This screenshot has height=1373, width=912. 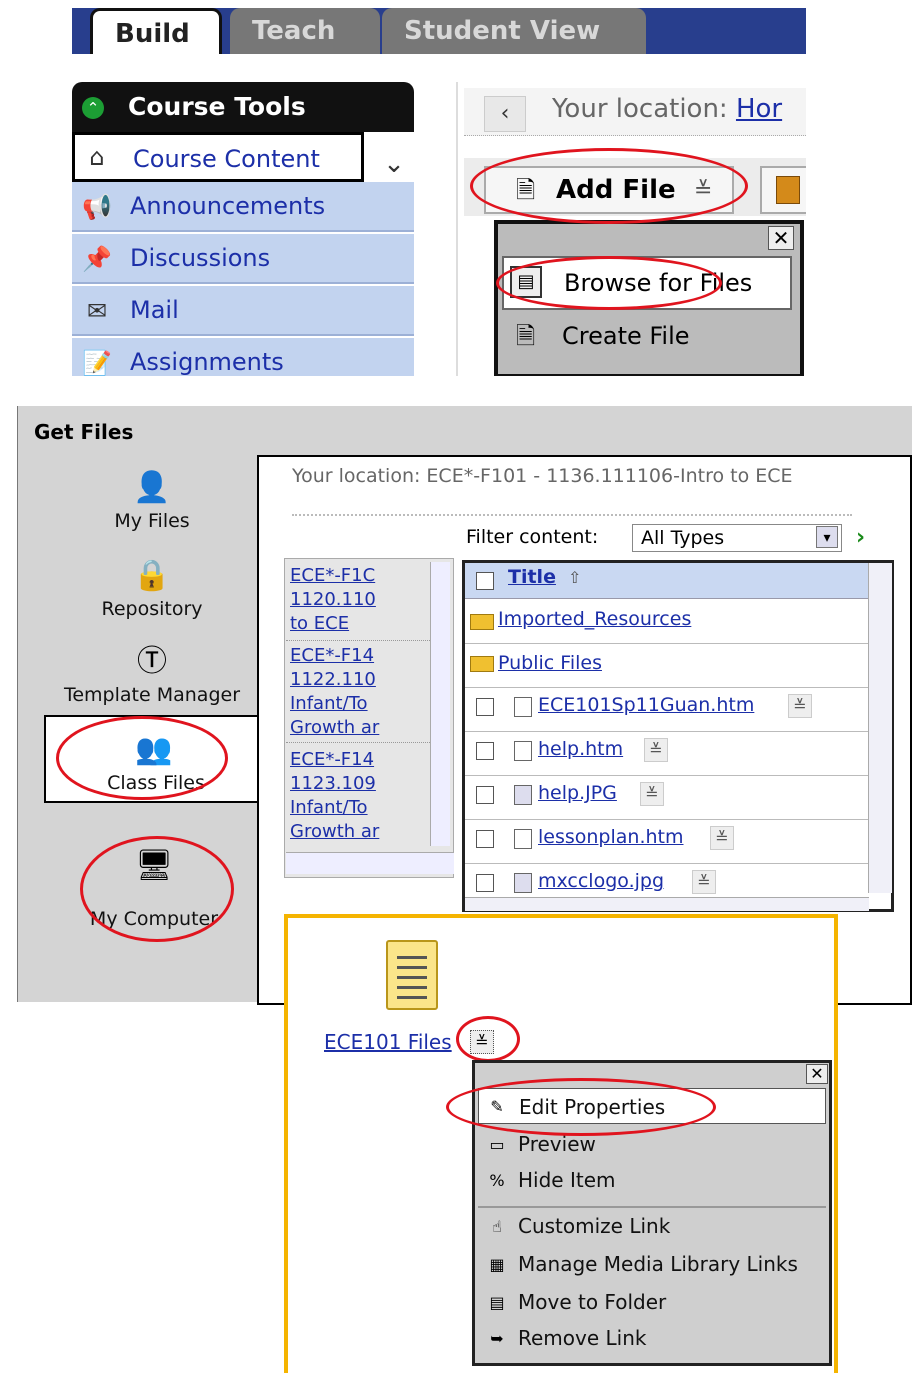 What do you see at coordinates (152, 695) in the screenshot?
I see `source-template-manager: Template Manager` at bounding box center [152, 695].